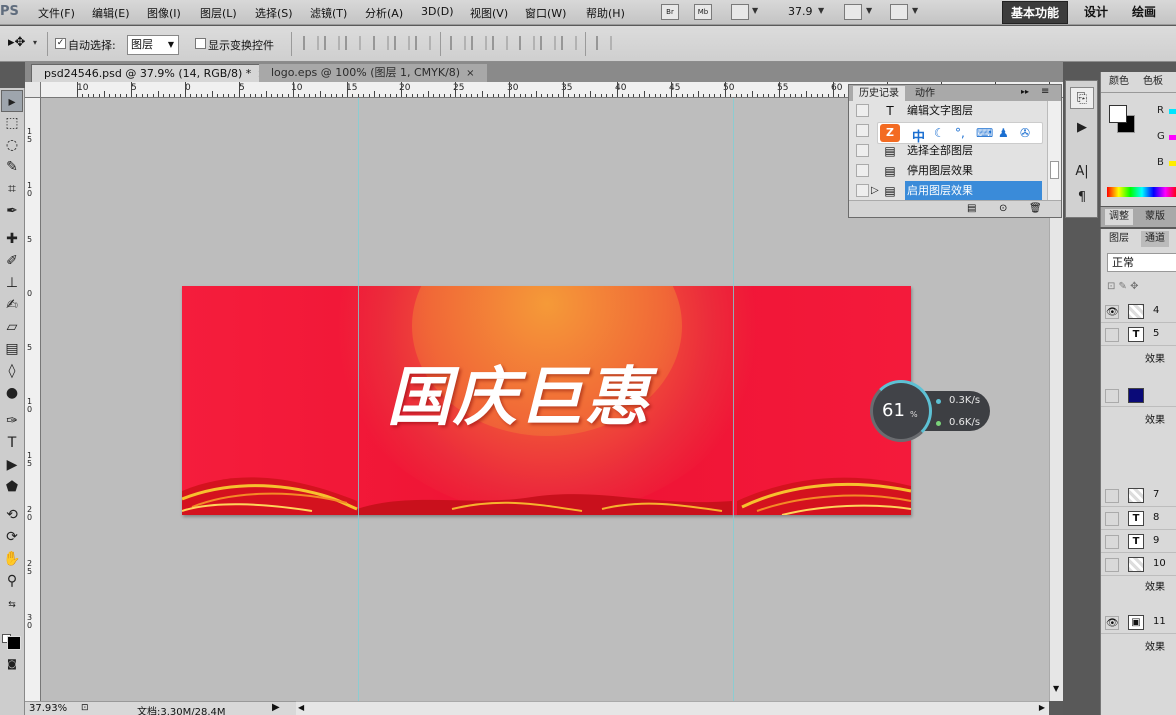 This screenshot has width=1176, height=715. What do you see at coordinates (1156, 517) in the screenshot?
I see `layer-name: 8` at bounding box center [1156, 517].